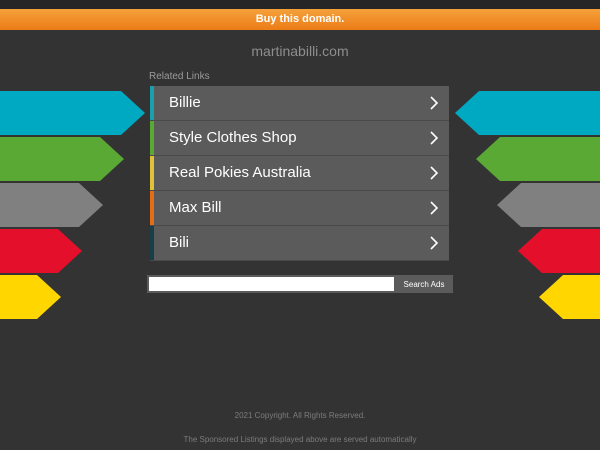  Describe the element at coordinates (300, 415) in the screenshot. I see `footer-copyright: 2021 Copyright. All Rights Reserved.` at that location.